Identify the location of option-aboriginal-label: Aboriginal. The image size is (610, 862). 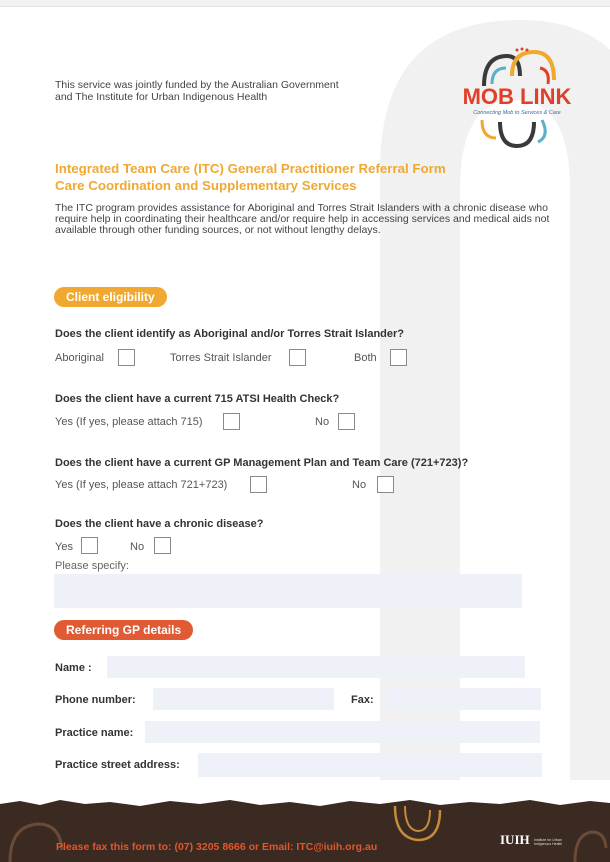
(79, 358).